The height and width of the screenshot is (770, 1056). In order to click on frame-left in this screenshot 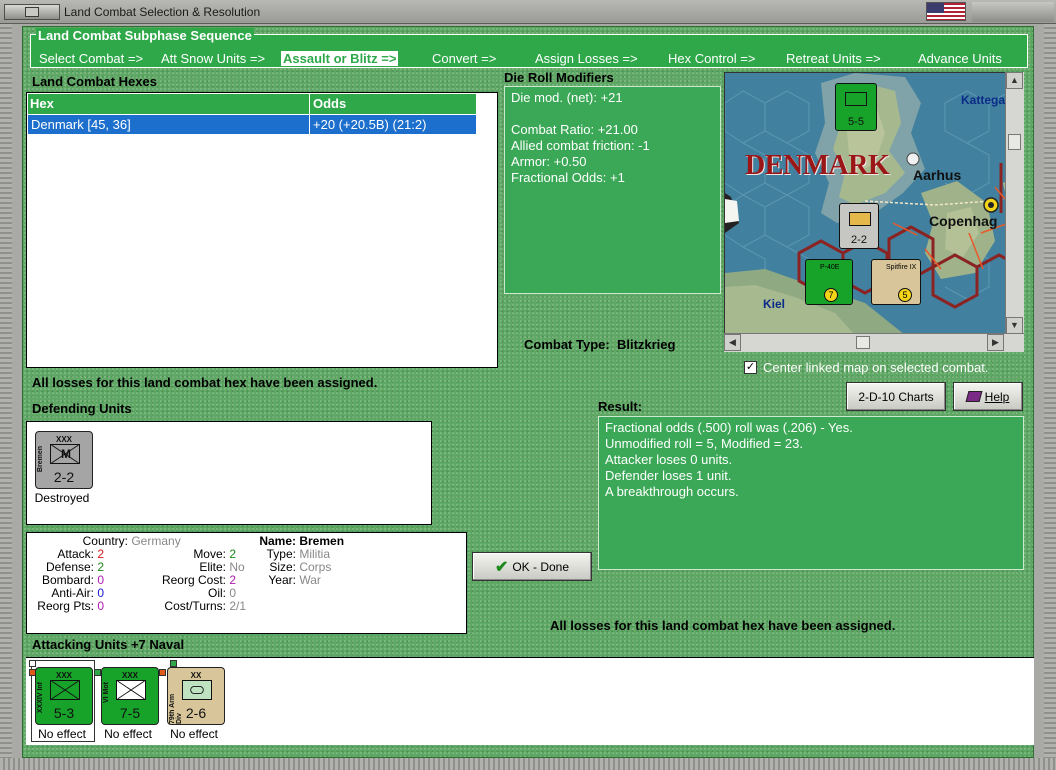, I will do `click(6, 392)`.